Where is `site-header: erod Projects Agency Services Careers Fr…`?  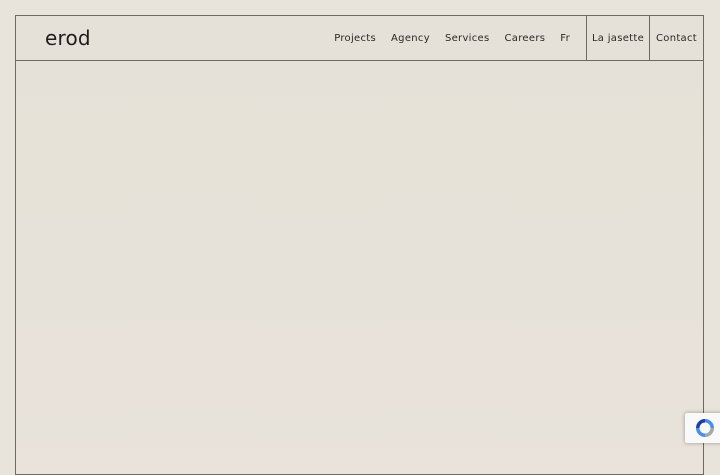
site-header: erod Projects Agency Services Careers Fr… is located at coordinates (359, 38).